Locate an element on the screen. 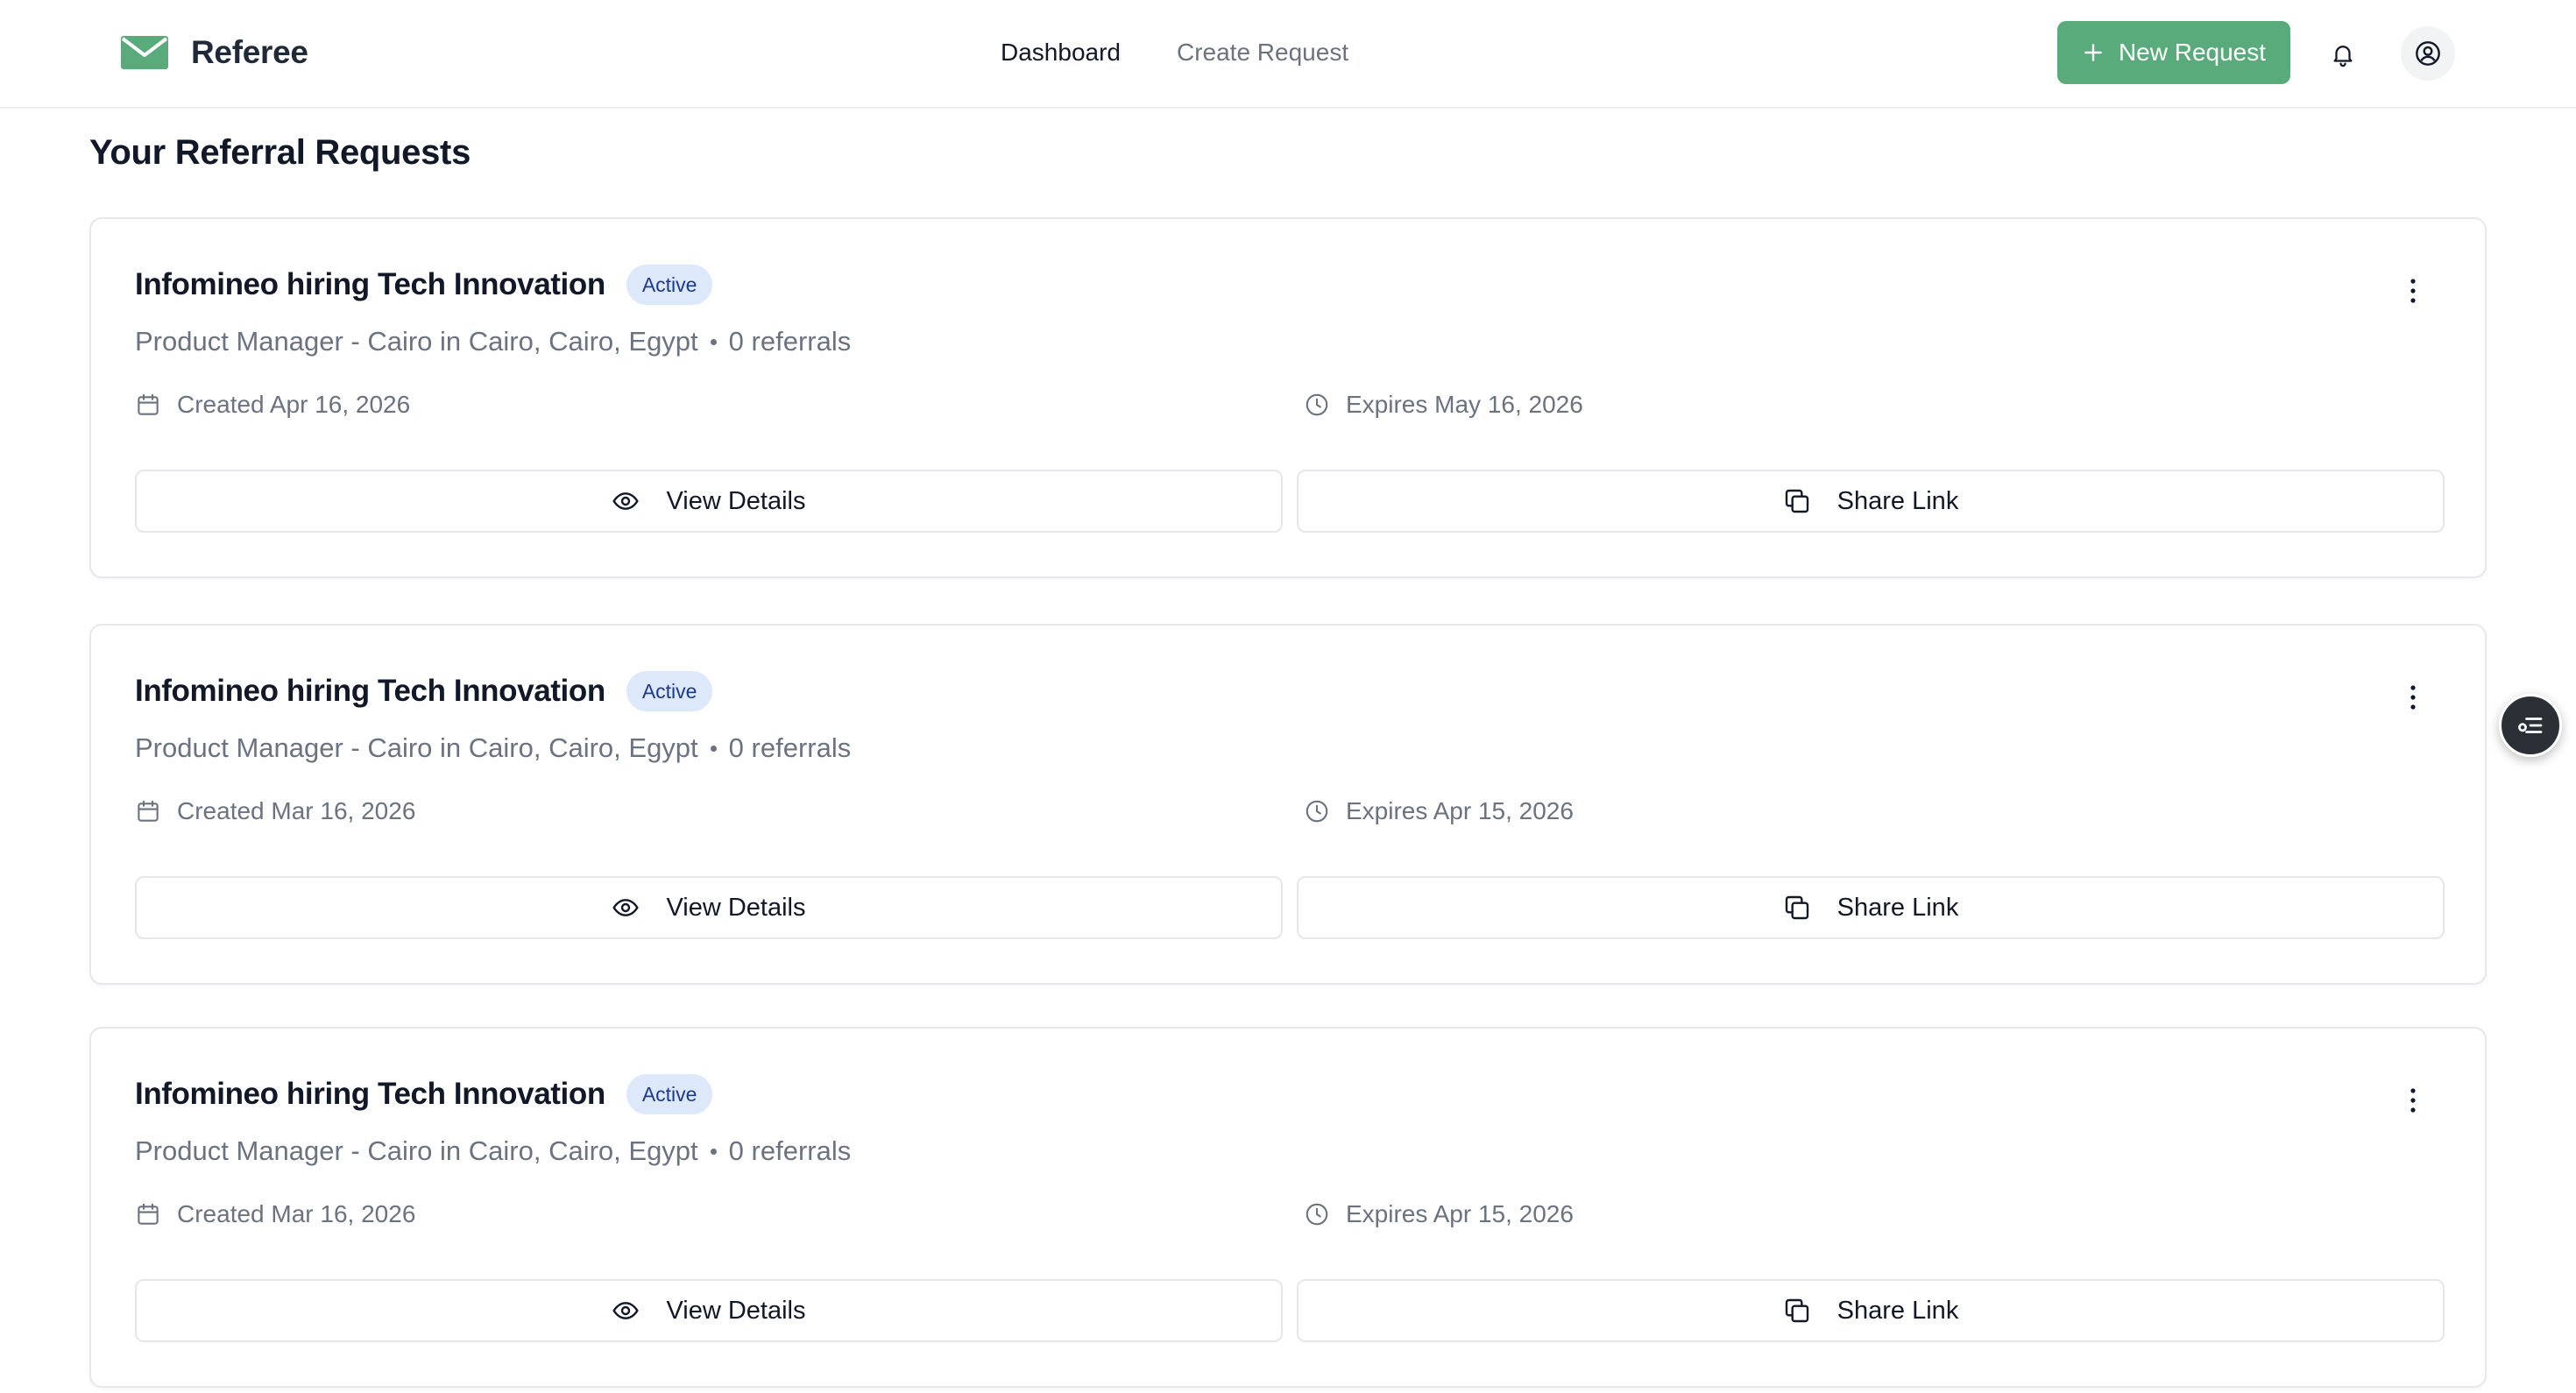 This screenshot has height=1393, width=2576. user-circle-icon is located at coordinates (2428, 53).